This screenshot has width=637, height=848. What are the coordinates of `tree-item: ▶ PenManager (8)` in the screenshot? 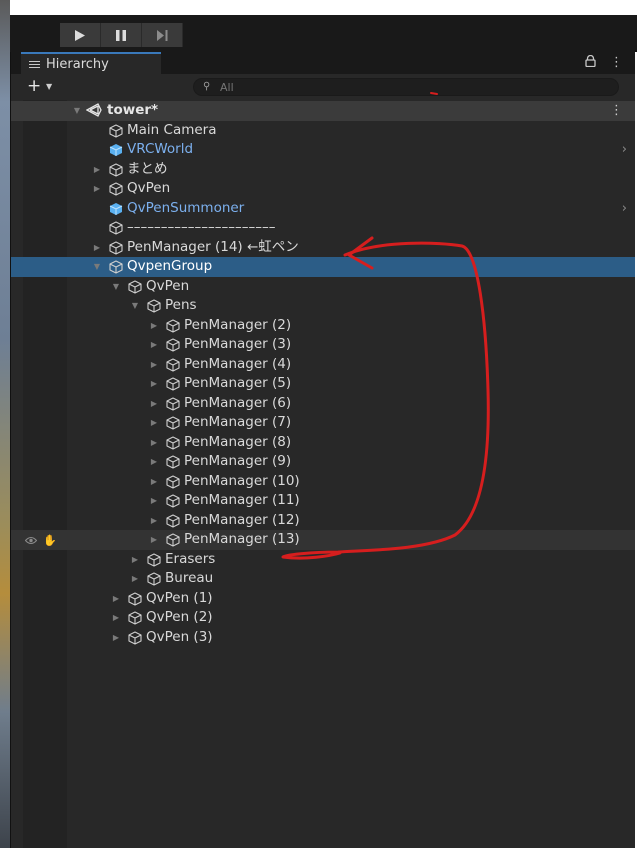 It's located at (323, 443).